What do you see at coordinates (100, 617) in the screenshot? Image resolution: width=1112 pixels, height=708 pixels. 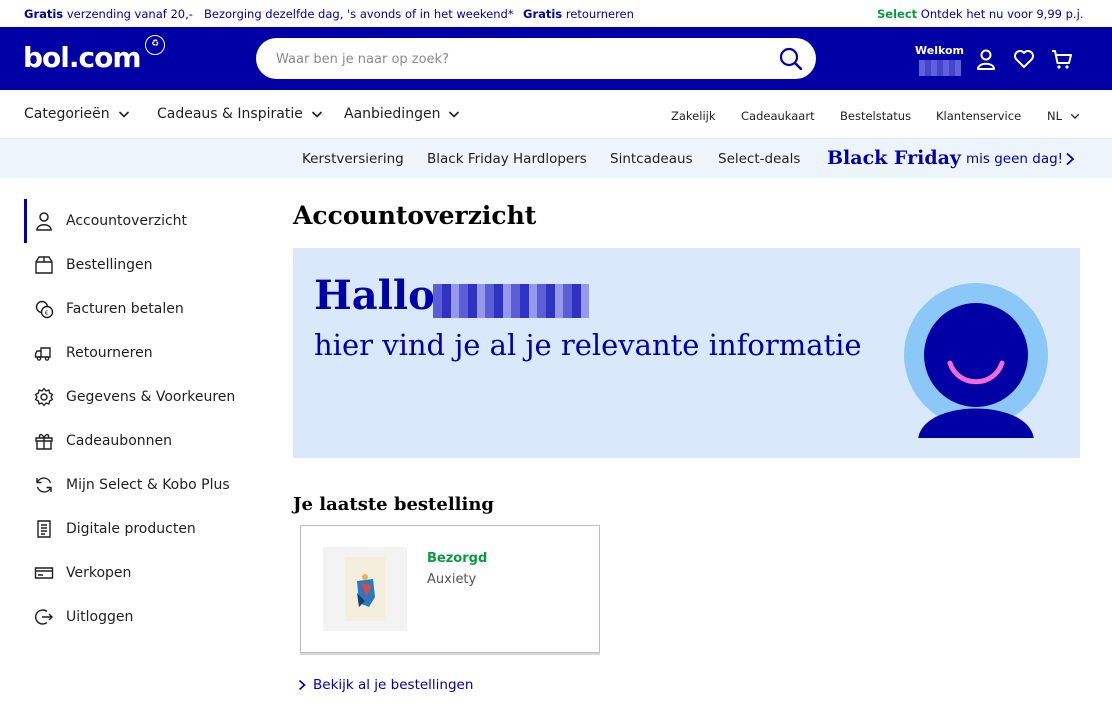 I see `sidebar-item-label: Uitloggen` at bounding box center [100, 617].